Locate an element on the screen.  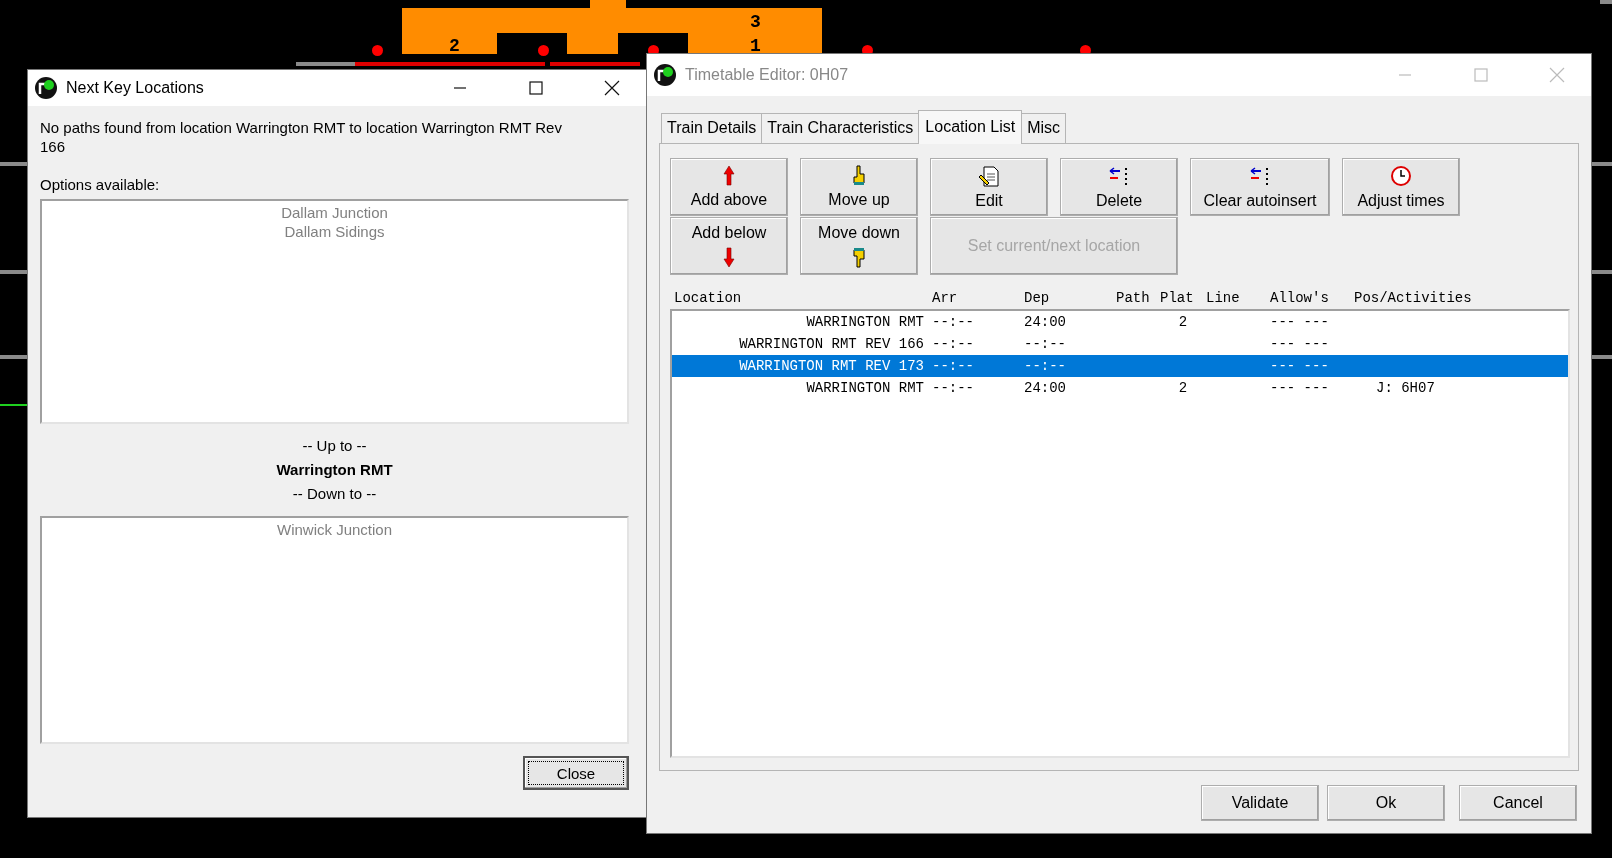
tab: Location List is located at coordinates (970, 127).